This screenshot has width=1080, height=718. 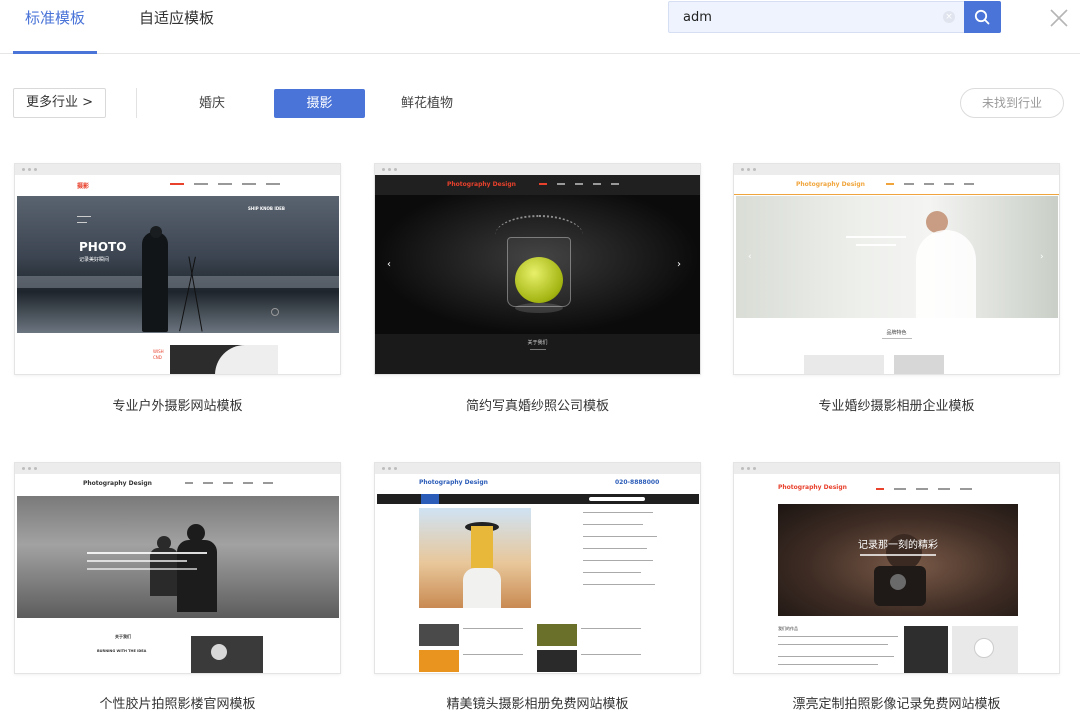 I want to click on search-box: ×, so click(x=834, y=17).